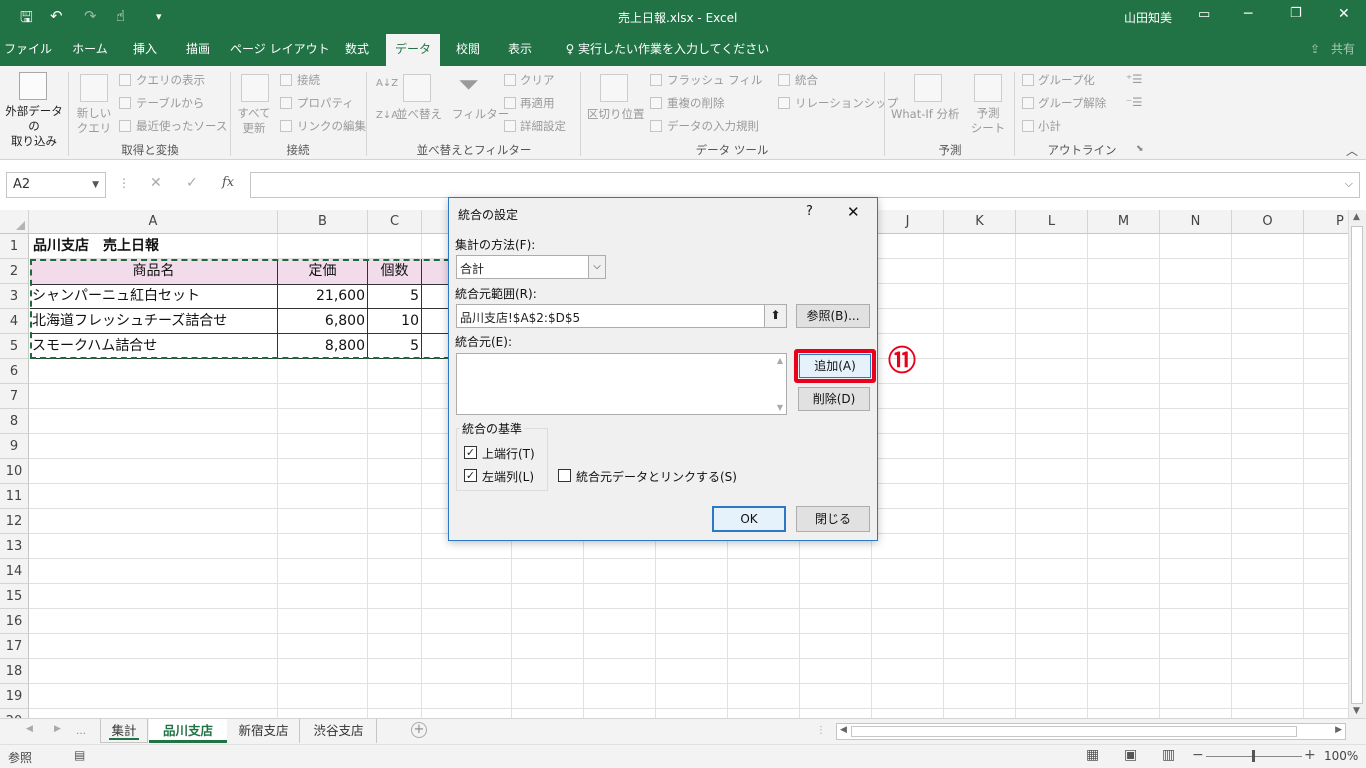 The height and width of the screenshot is (768, 1366). Describe the element at coordinates (419, 730) in the screenshot. I see `new-sheet-icon: +` at that location.